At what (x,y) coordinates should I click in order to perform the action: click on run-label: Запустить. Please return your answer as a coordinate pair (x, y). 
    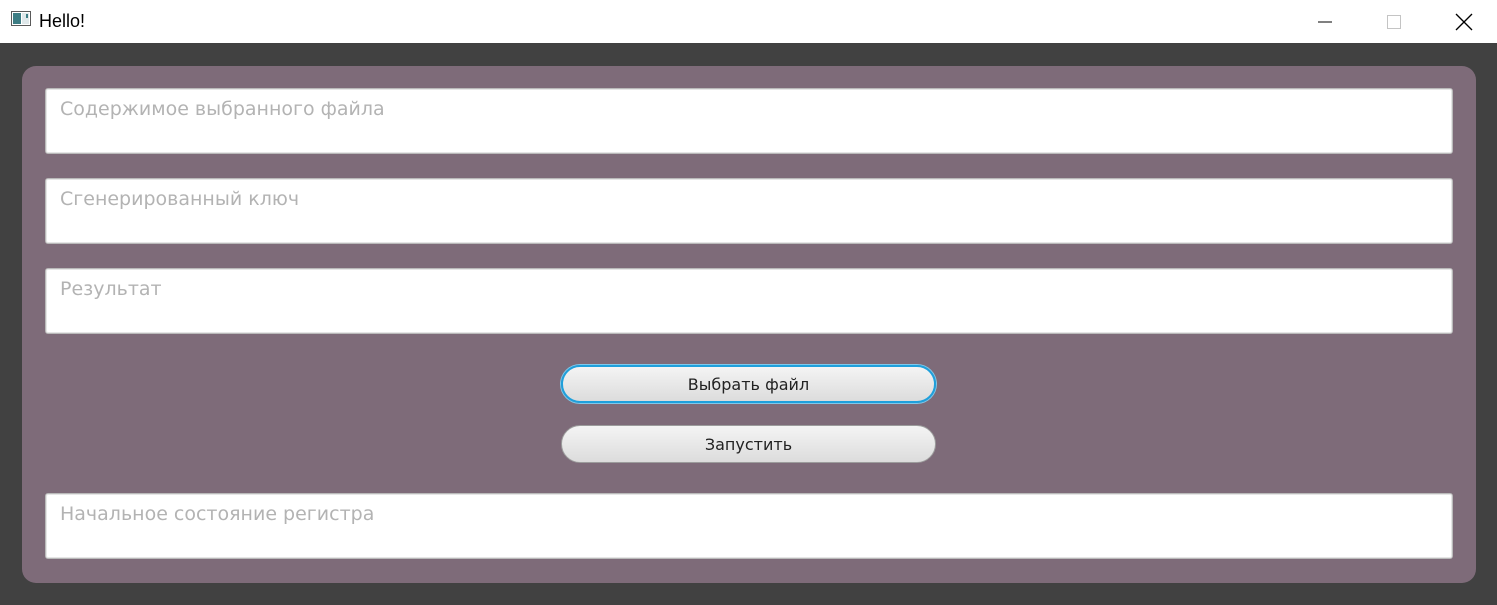
    Looking at the image, I should click on (748, 444).